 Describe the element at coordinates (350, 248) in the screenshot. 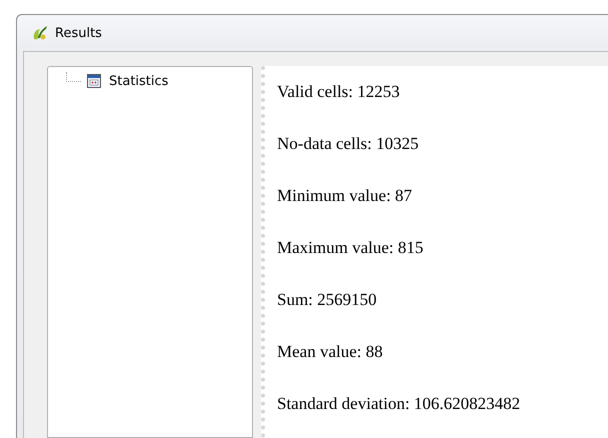

I see `result-line: Maximum value: 815` at that location.